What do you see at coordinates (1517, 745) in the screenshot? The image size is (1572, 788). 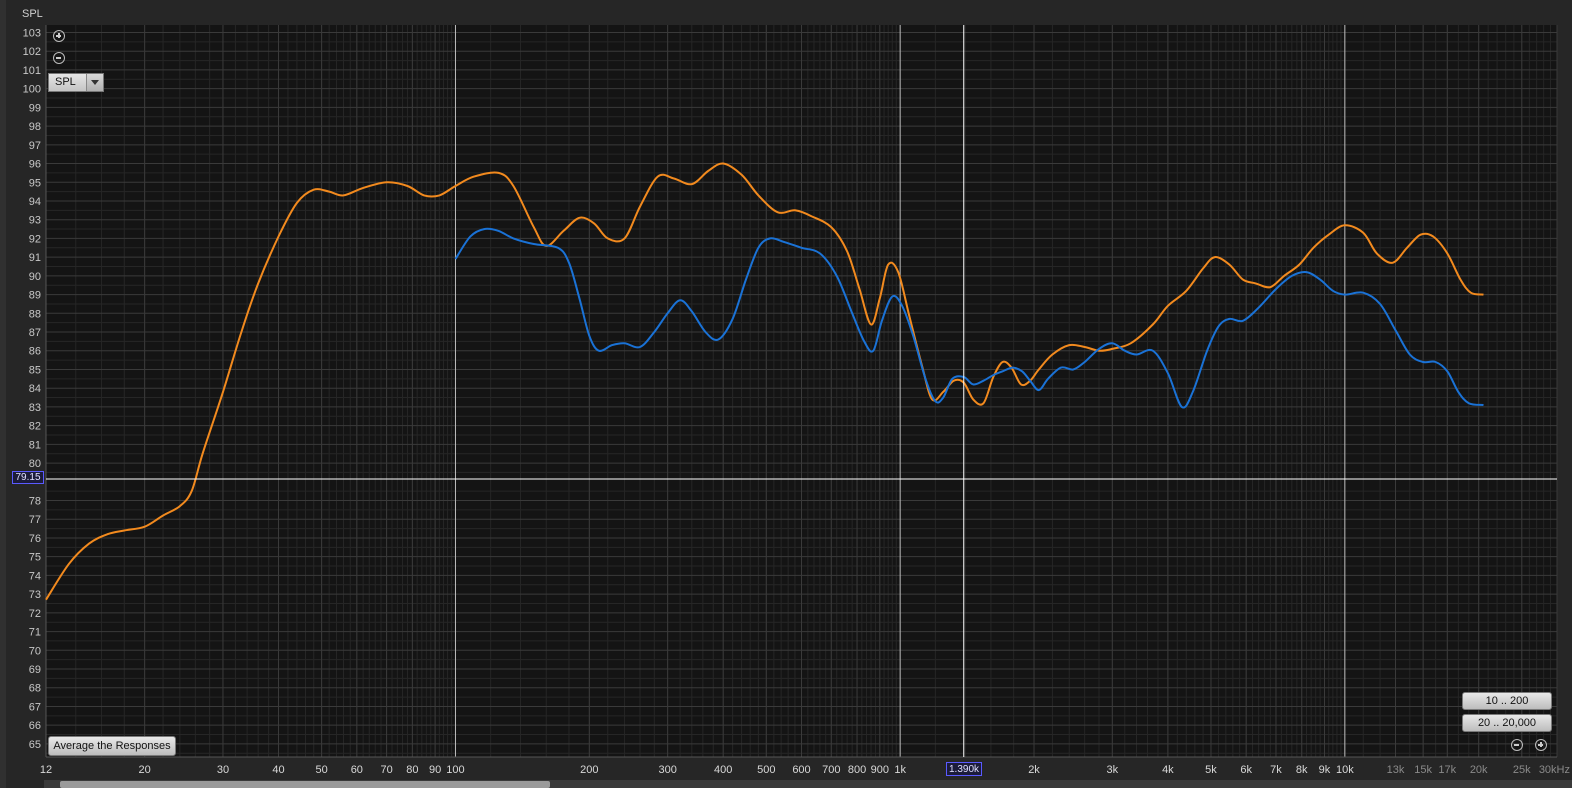 I see `zoom-out-x-icon` at bounding box center [1517, 745].